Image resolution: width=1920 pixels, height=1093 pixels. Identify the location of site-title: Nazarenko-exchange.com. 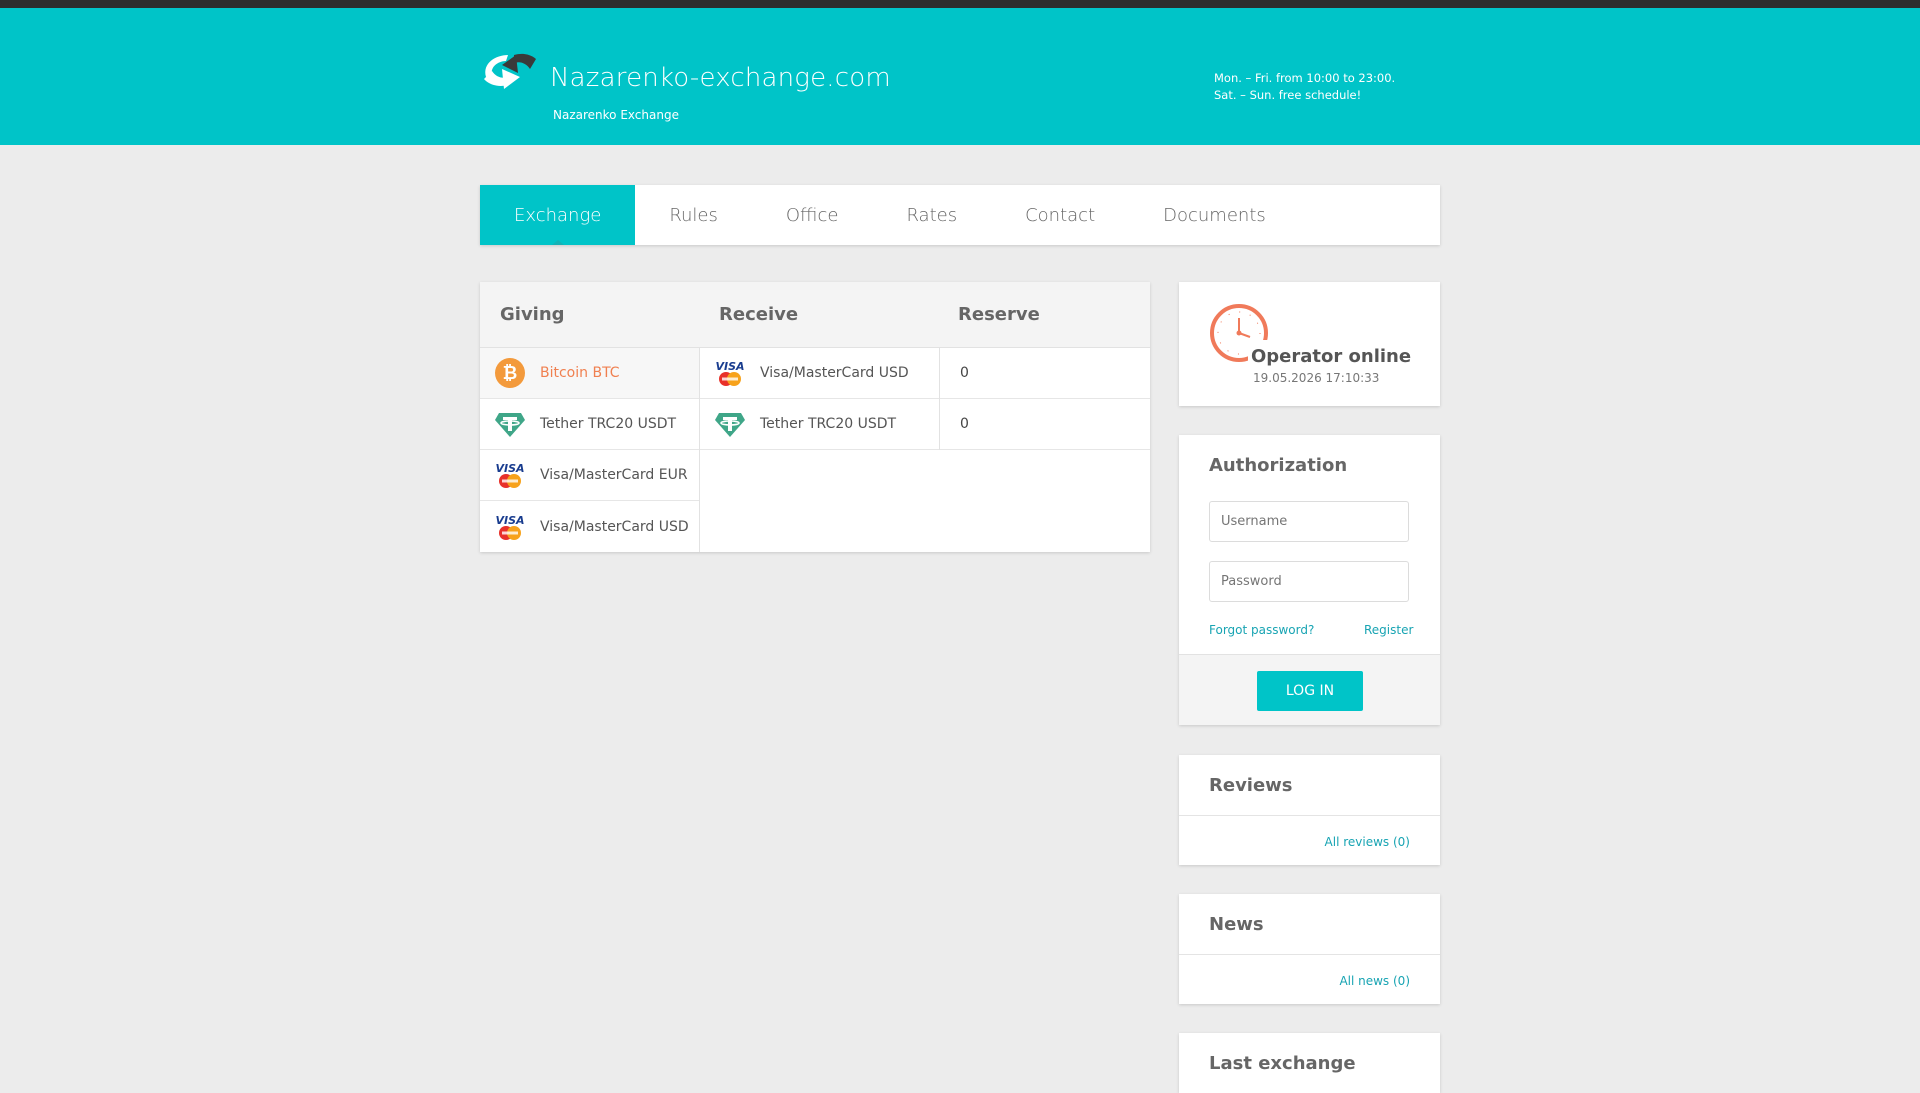
(720, 78).